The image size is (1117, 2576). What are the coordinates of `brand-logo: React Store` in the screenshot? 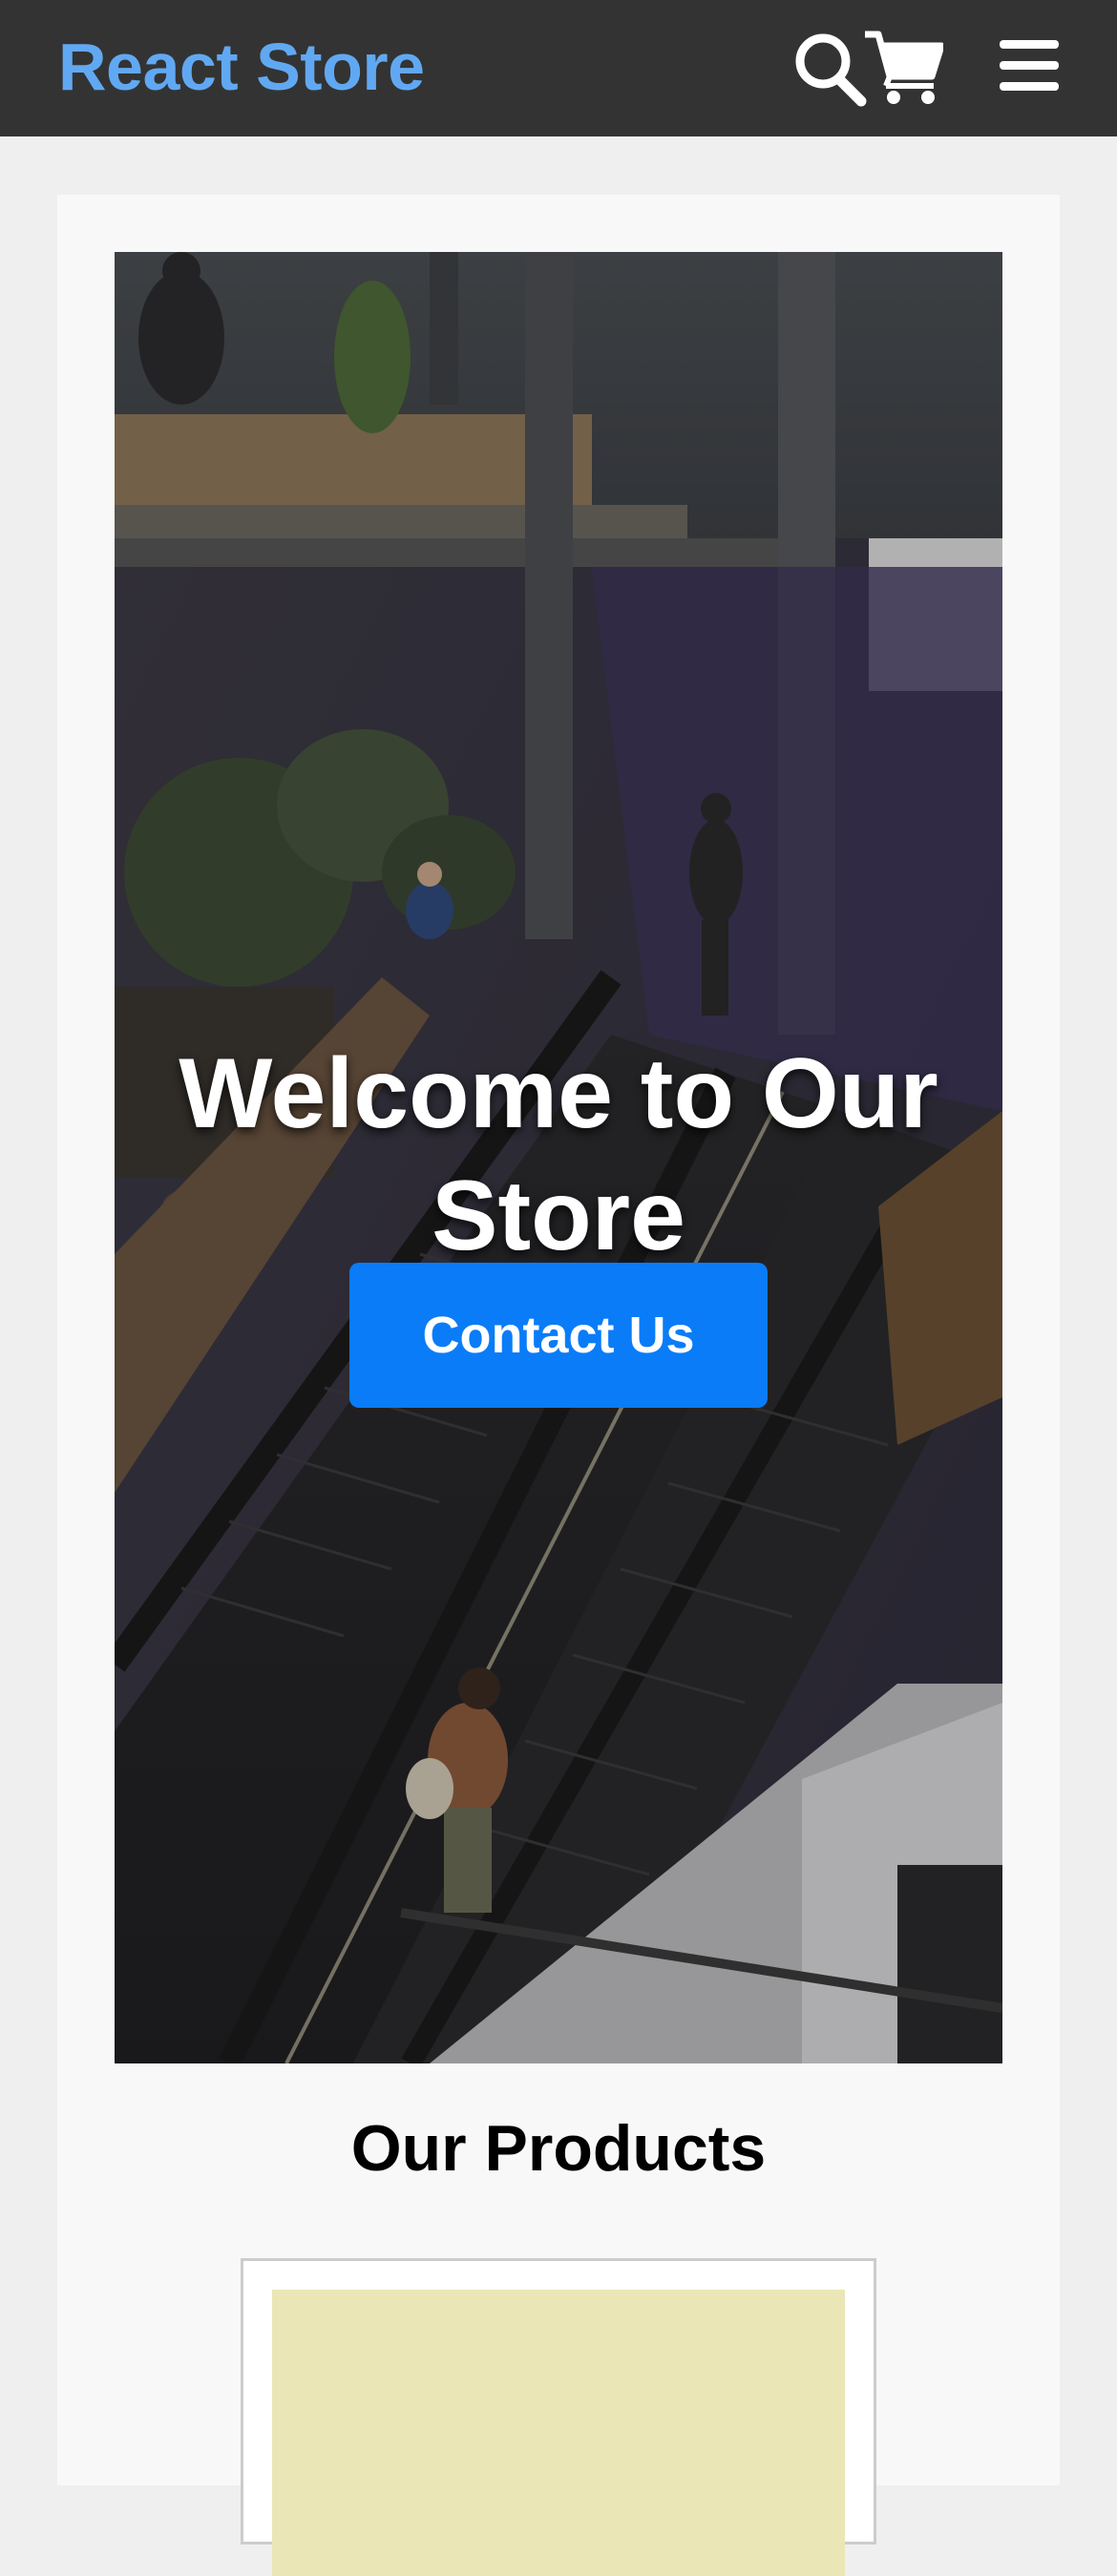 It's located at (242, 67).